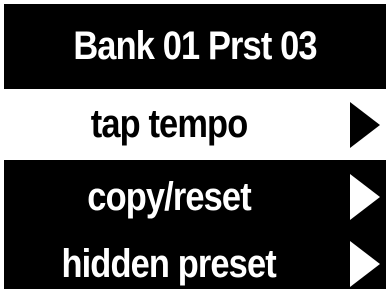 Image resolution: width=390 pixels, height=293 pixels. Describe the element at coordinates (195, 45) in the screenshot. I see `page-title: Bank 01 Prst 03` at that location.